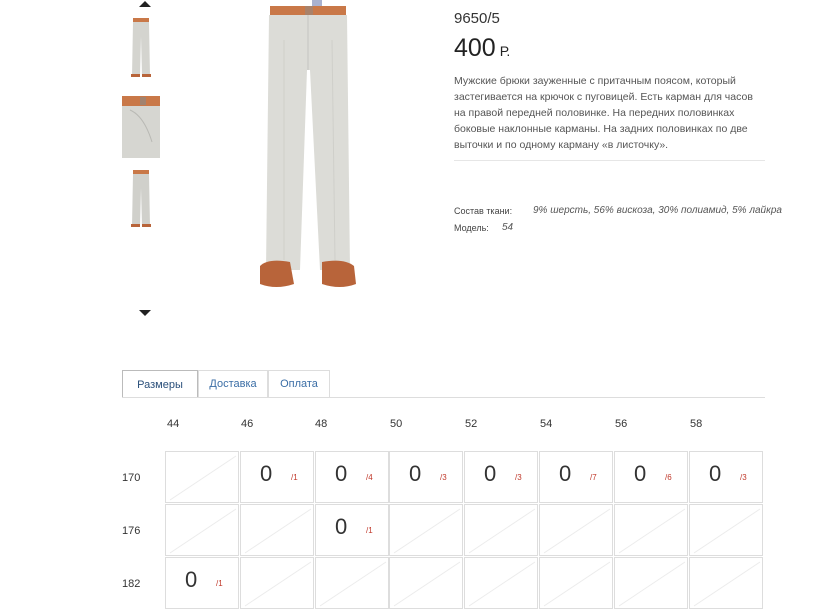  I want to click on size-column-header: 54, so click(546, 424).